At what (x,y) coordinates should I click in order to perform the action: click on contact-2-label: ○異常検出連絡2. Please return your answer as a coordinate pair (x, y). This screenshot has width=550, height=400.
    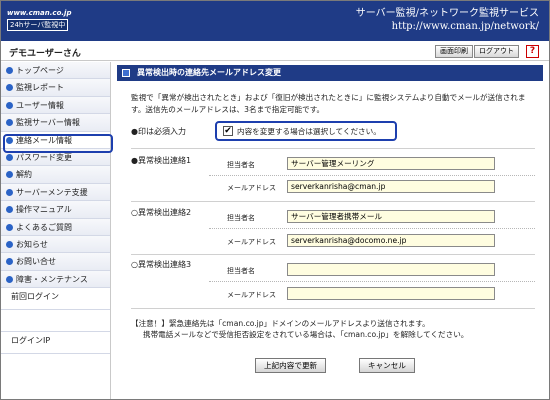
    Looking at the image, I should click on (161, 212).